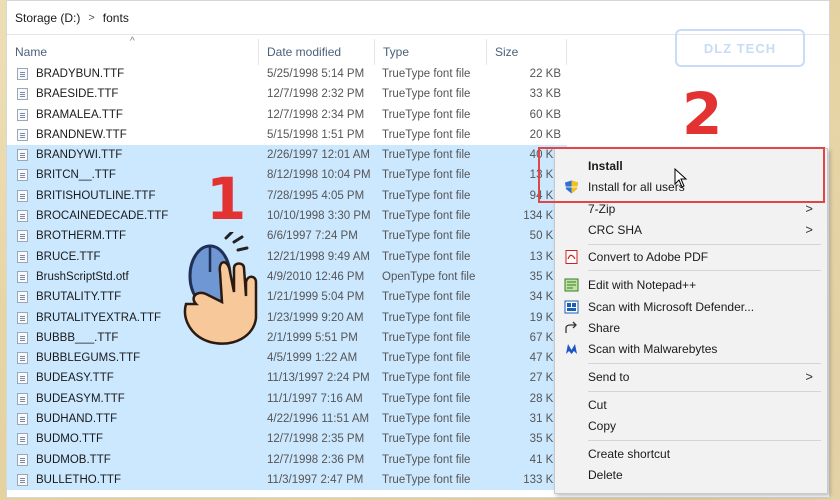 The image size is (840, 500). Describe the element at coordinates (319, 216) in the screenshot. I see `file-date: 10/10/1998 3:30 PM` at that location.